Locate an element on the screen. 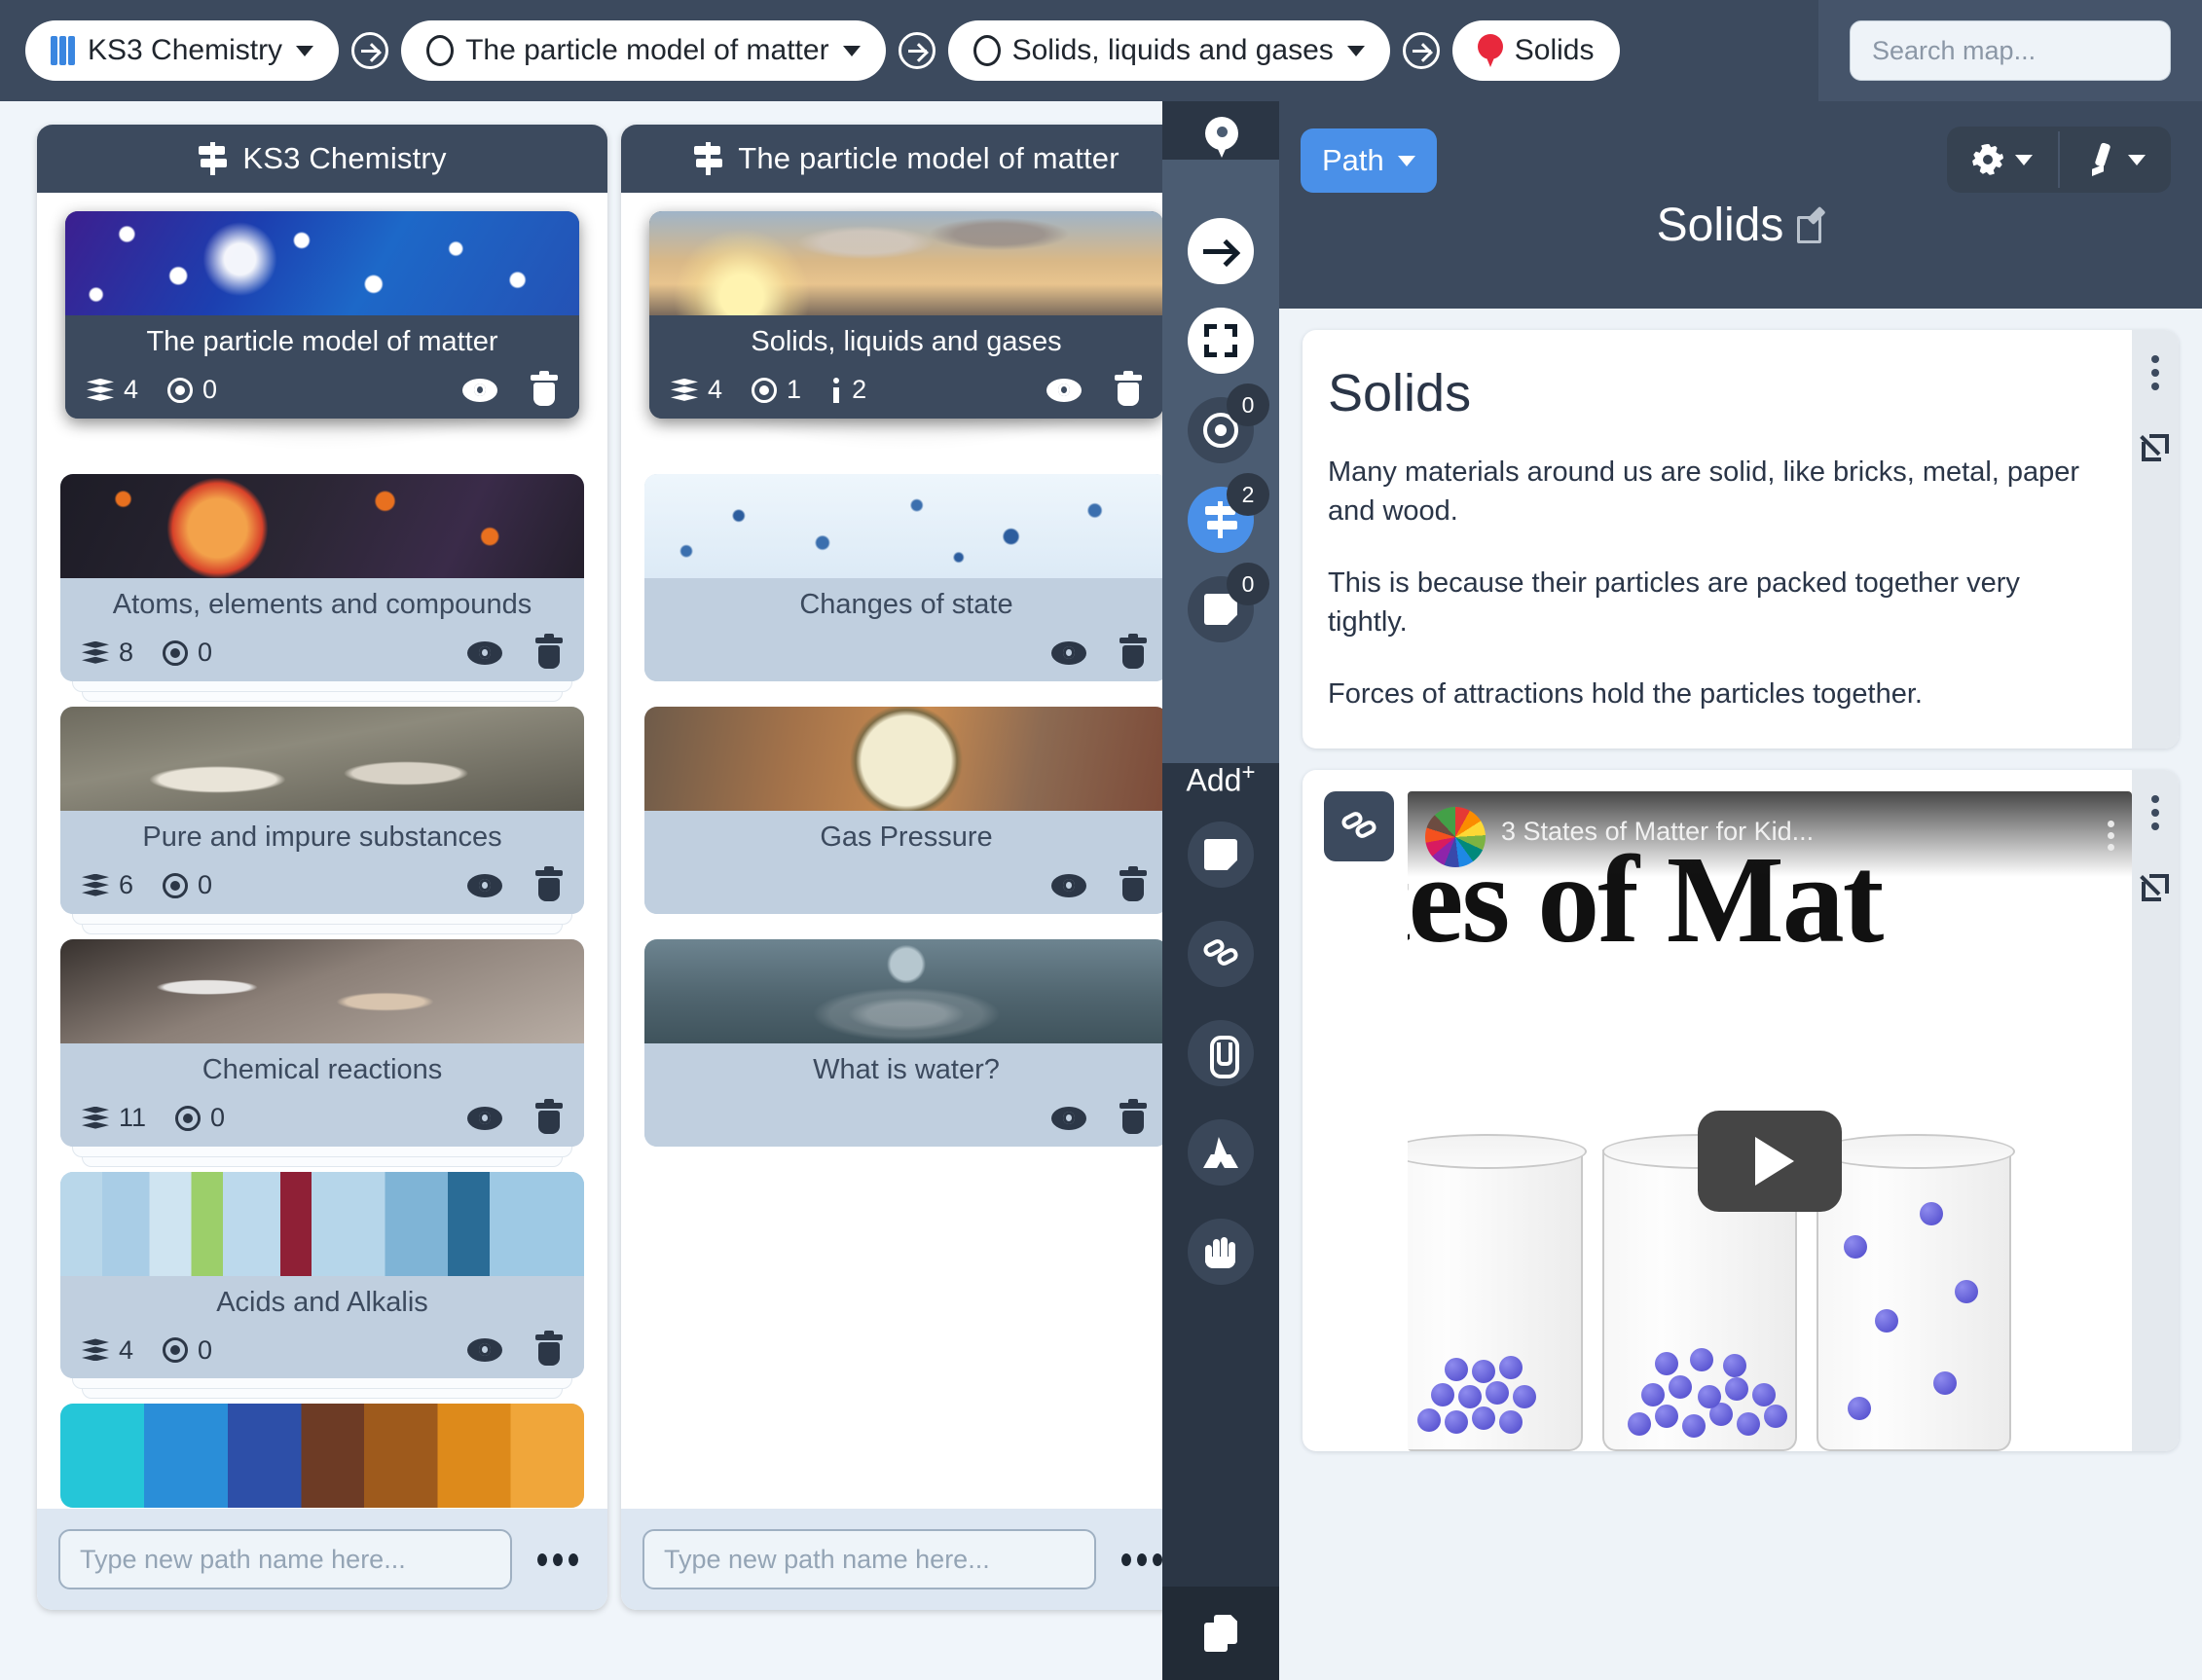 The image size is (2202, 1680). card-periodic-table-partial is located at coordinates (322, 1456).